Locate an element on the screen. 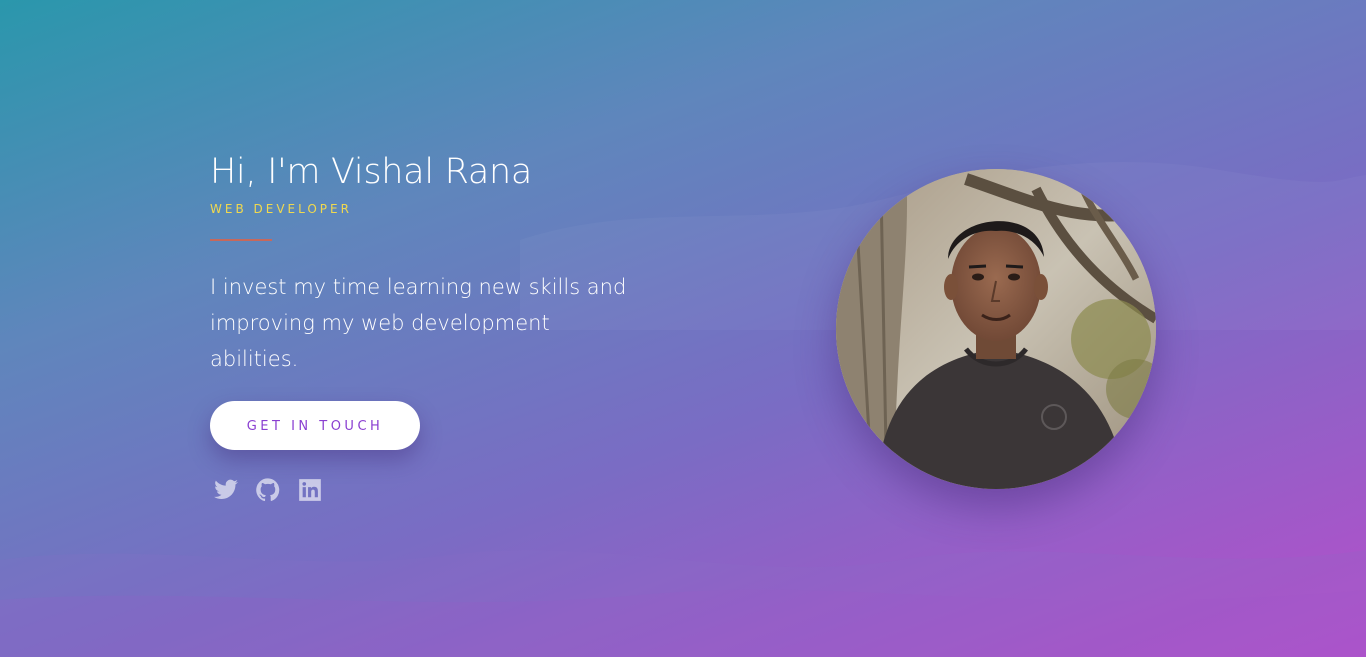  linkedin-link is located at coordinates (310, 490).